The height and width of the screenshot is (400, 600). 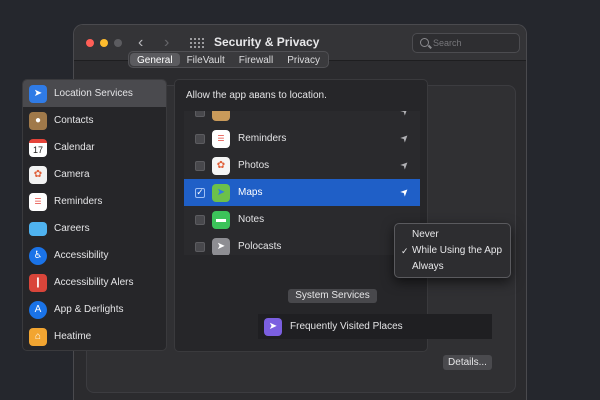 What do you see at coordinates (457, 250) in the screenshot?
I see `menu-item-label: While Using the App` at bounding box center [457, 250].